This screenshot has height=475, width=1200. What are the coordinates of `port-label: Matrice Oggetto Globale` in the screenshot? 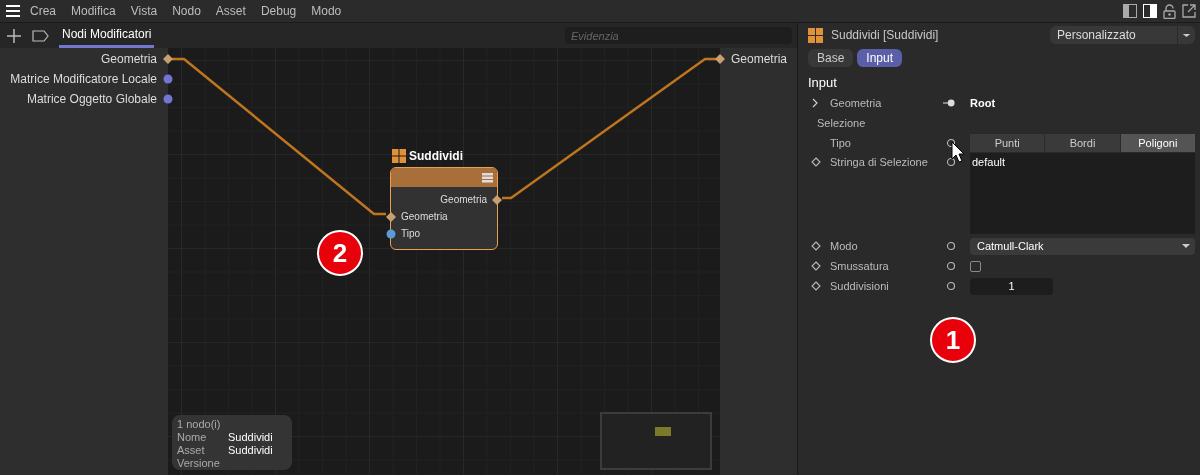 It's located at (91, 99).